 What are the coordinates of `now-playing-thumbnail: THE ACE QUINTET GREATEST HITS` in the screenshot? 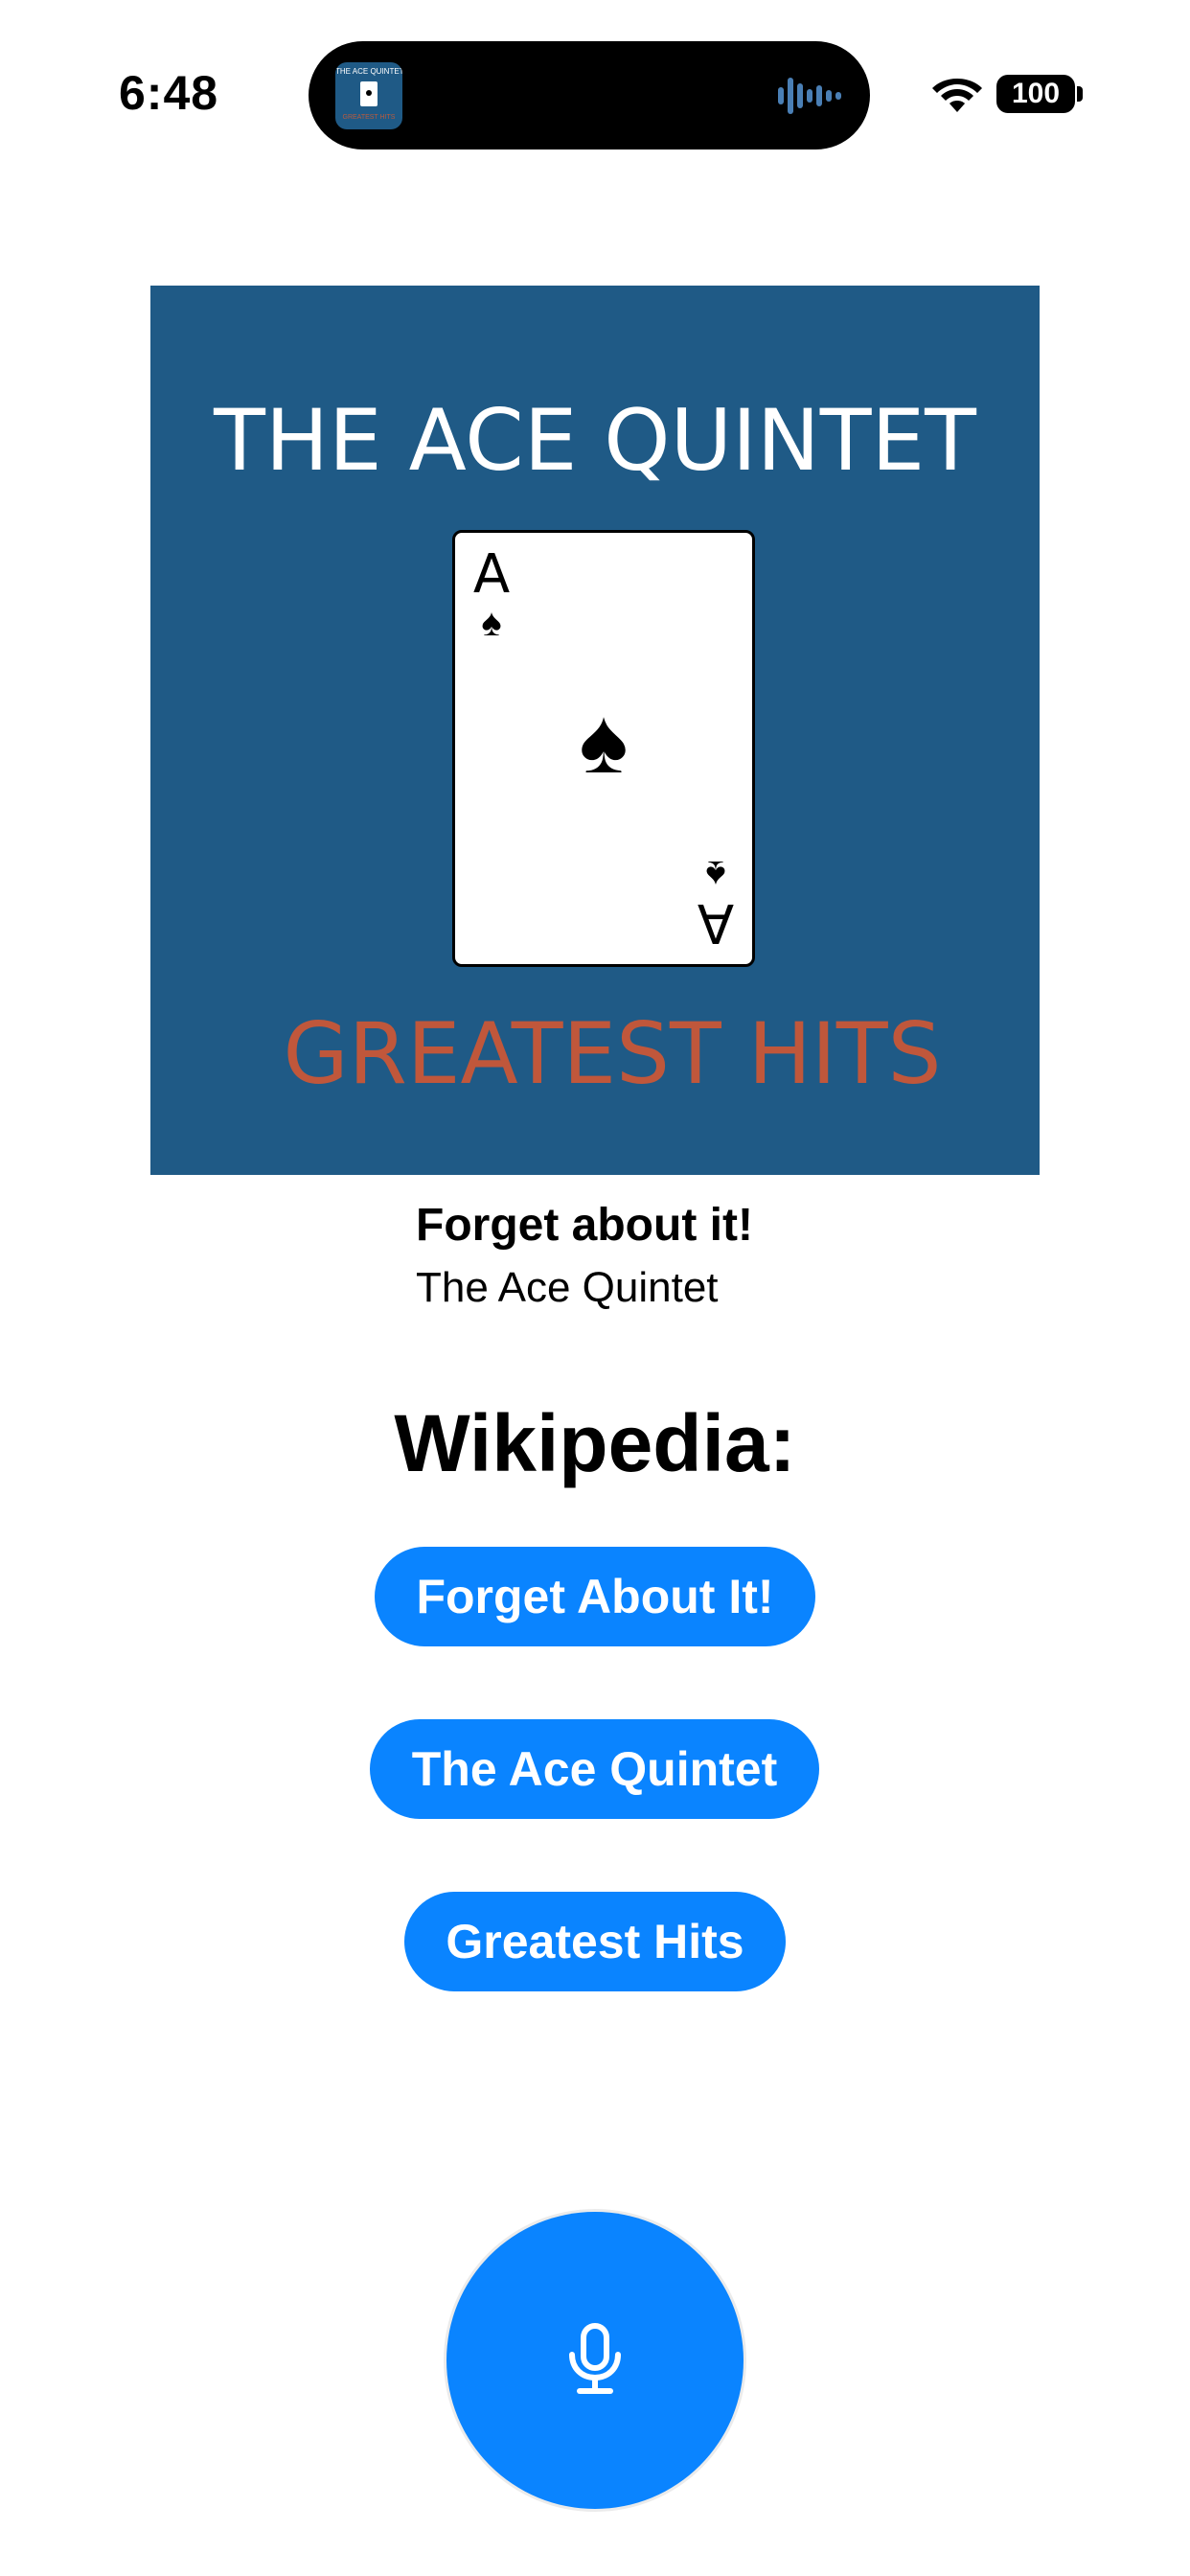 It's located at (369, 95).